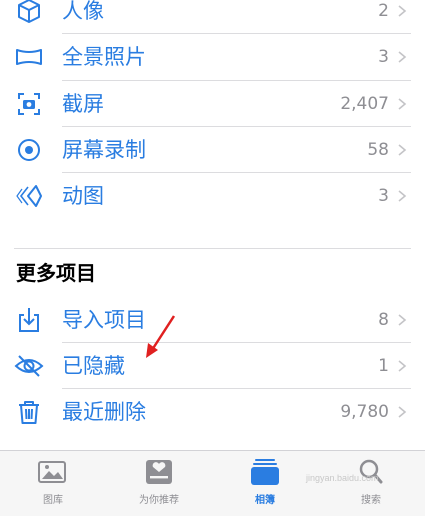  What do you see at coordinates (212, 248) in the screenshot?
I see `section-divider` at bounding box center [212, 248].